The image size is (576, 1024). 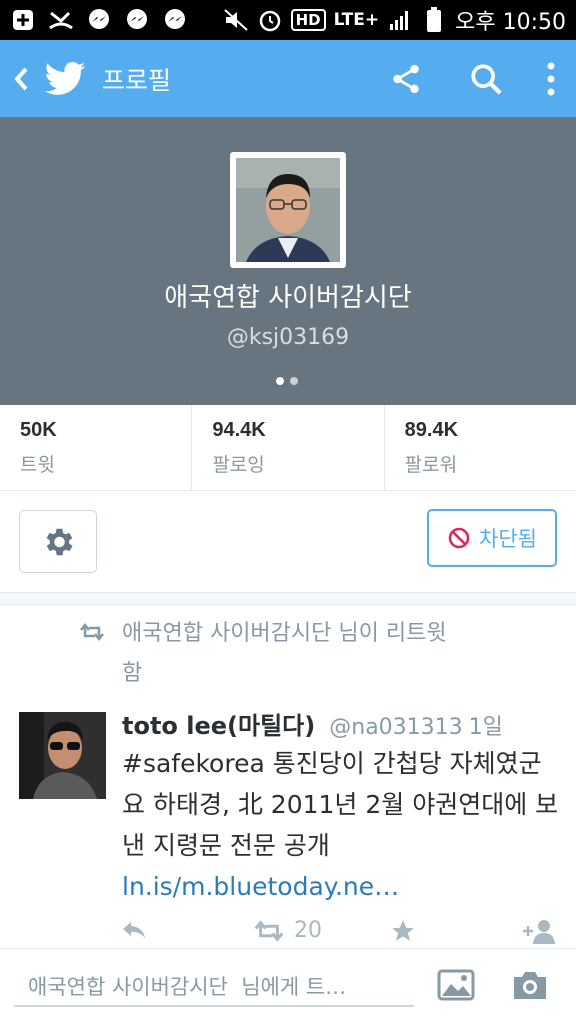 I want to click on more-options-button, so click(x=551, y=78).